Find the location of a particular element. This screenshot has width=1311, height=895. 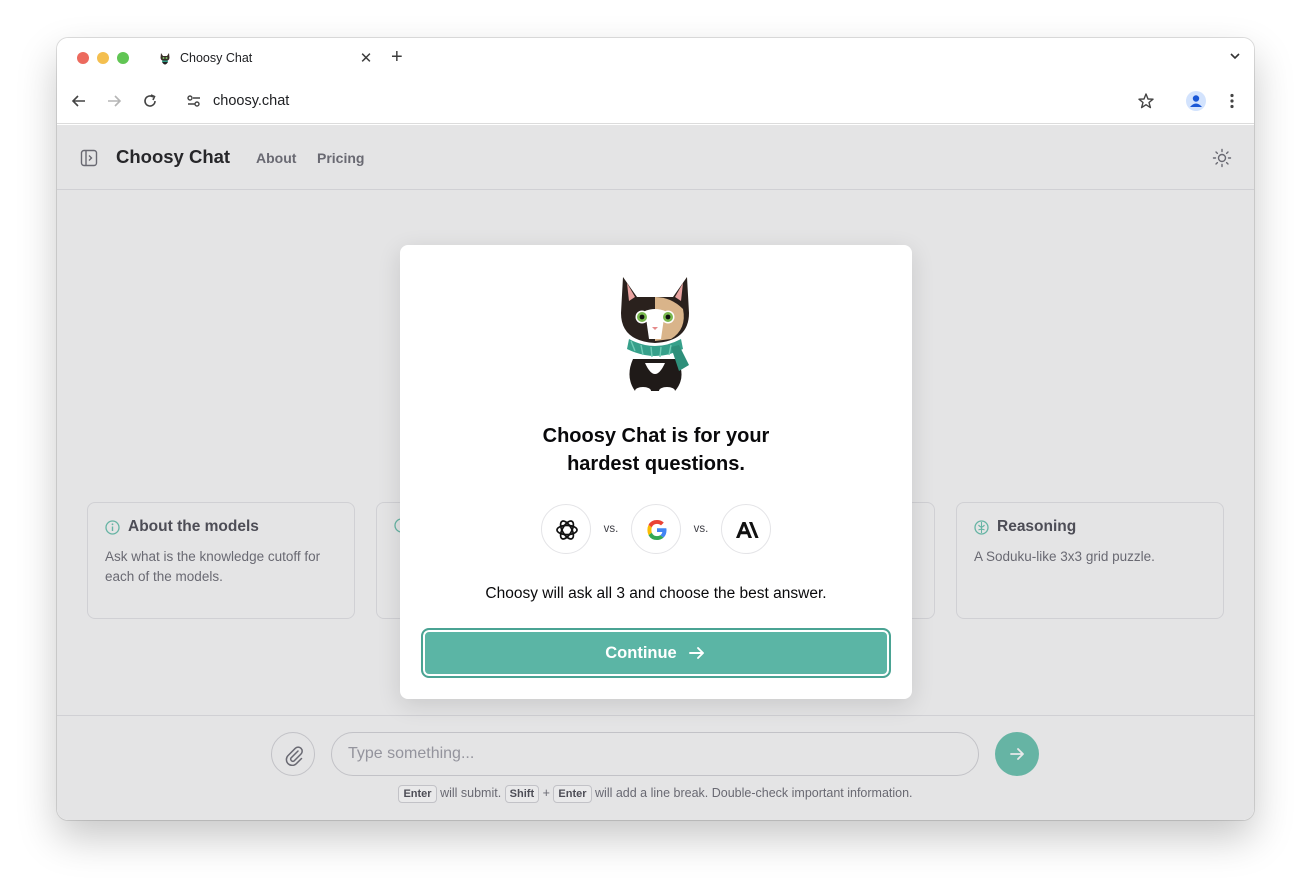

google-logo is located at coordinates (656, 529).